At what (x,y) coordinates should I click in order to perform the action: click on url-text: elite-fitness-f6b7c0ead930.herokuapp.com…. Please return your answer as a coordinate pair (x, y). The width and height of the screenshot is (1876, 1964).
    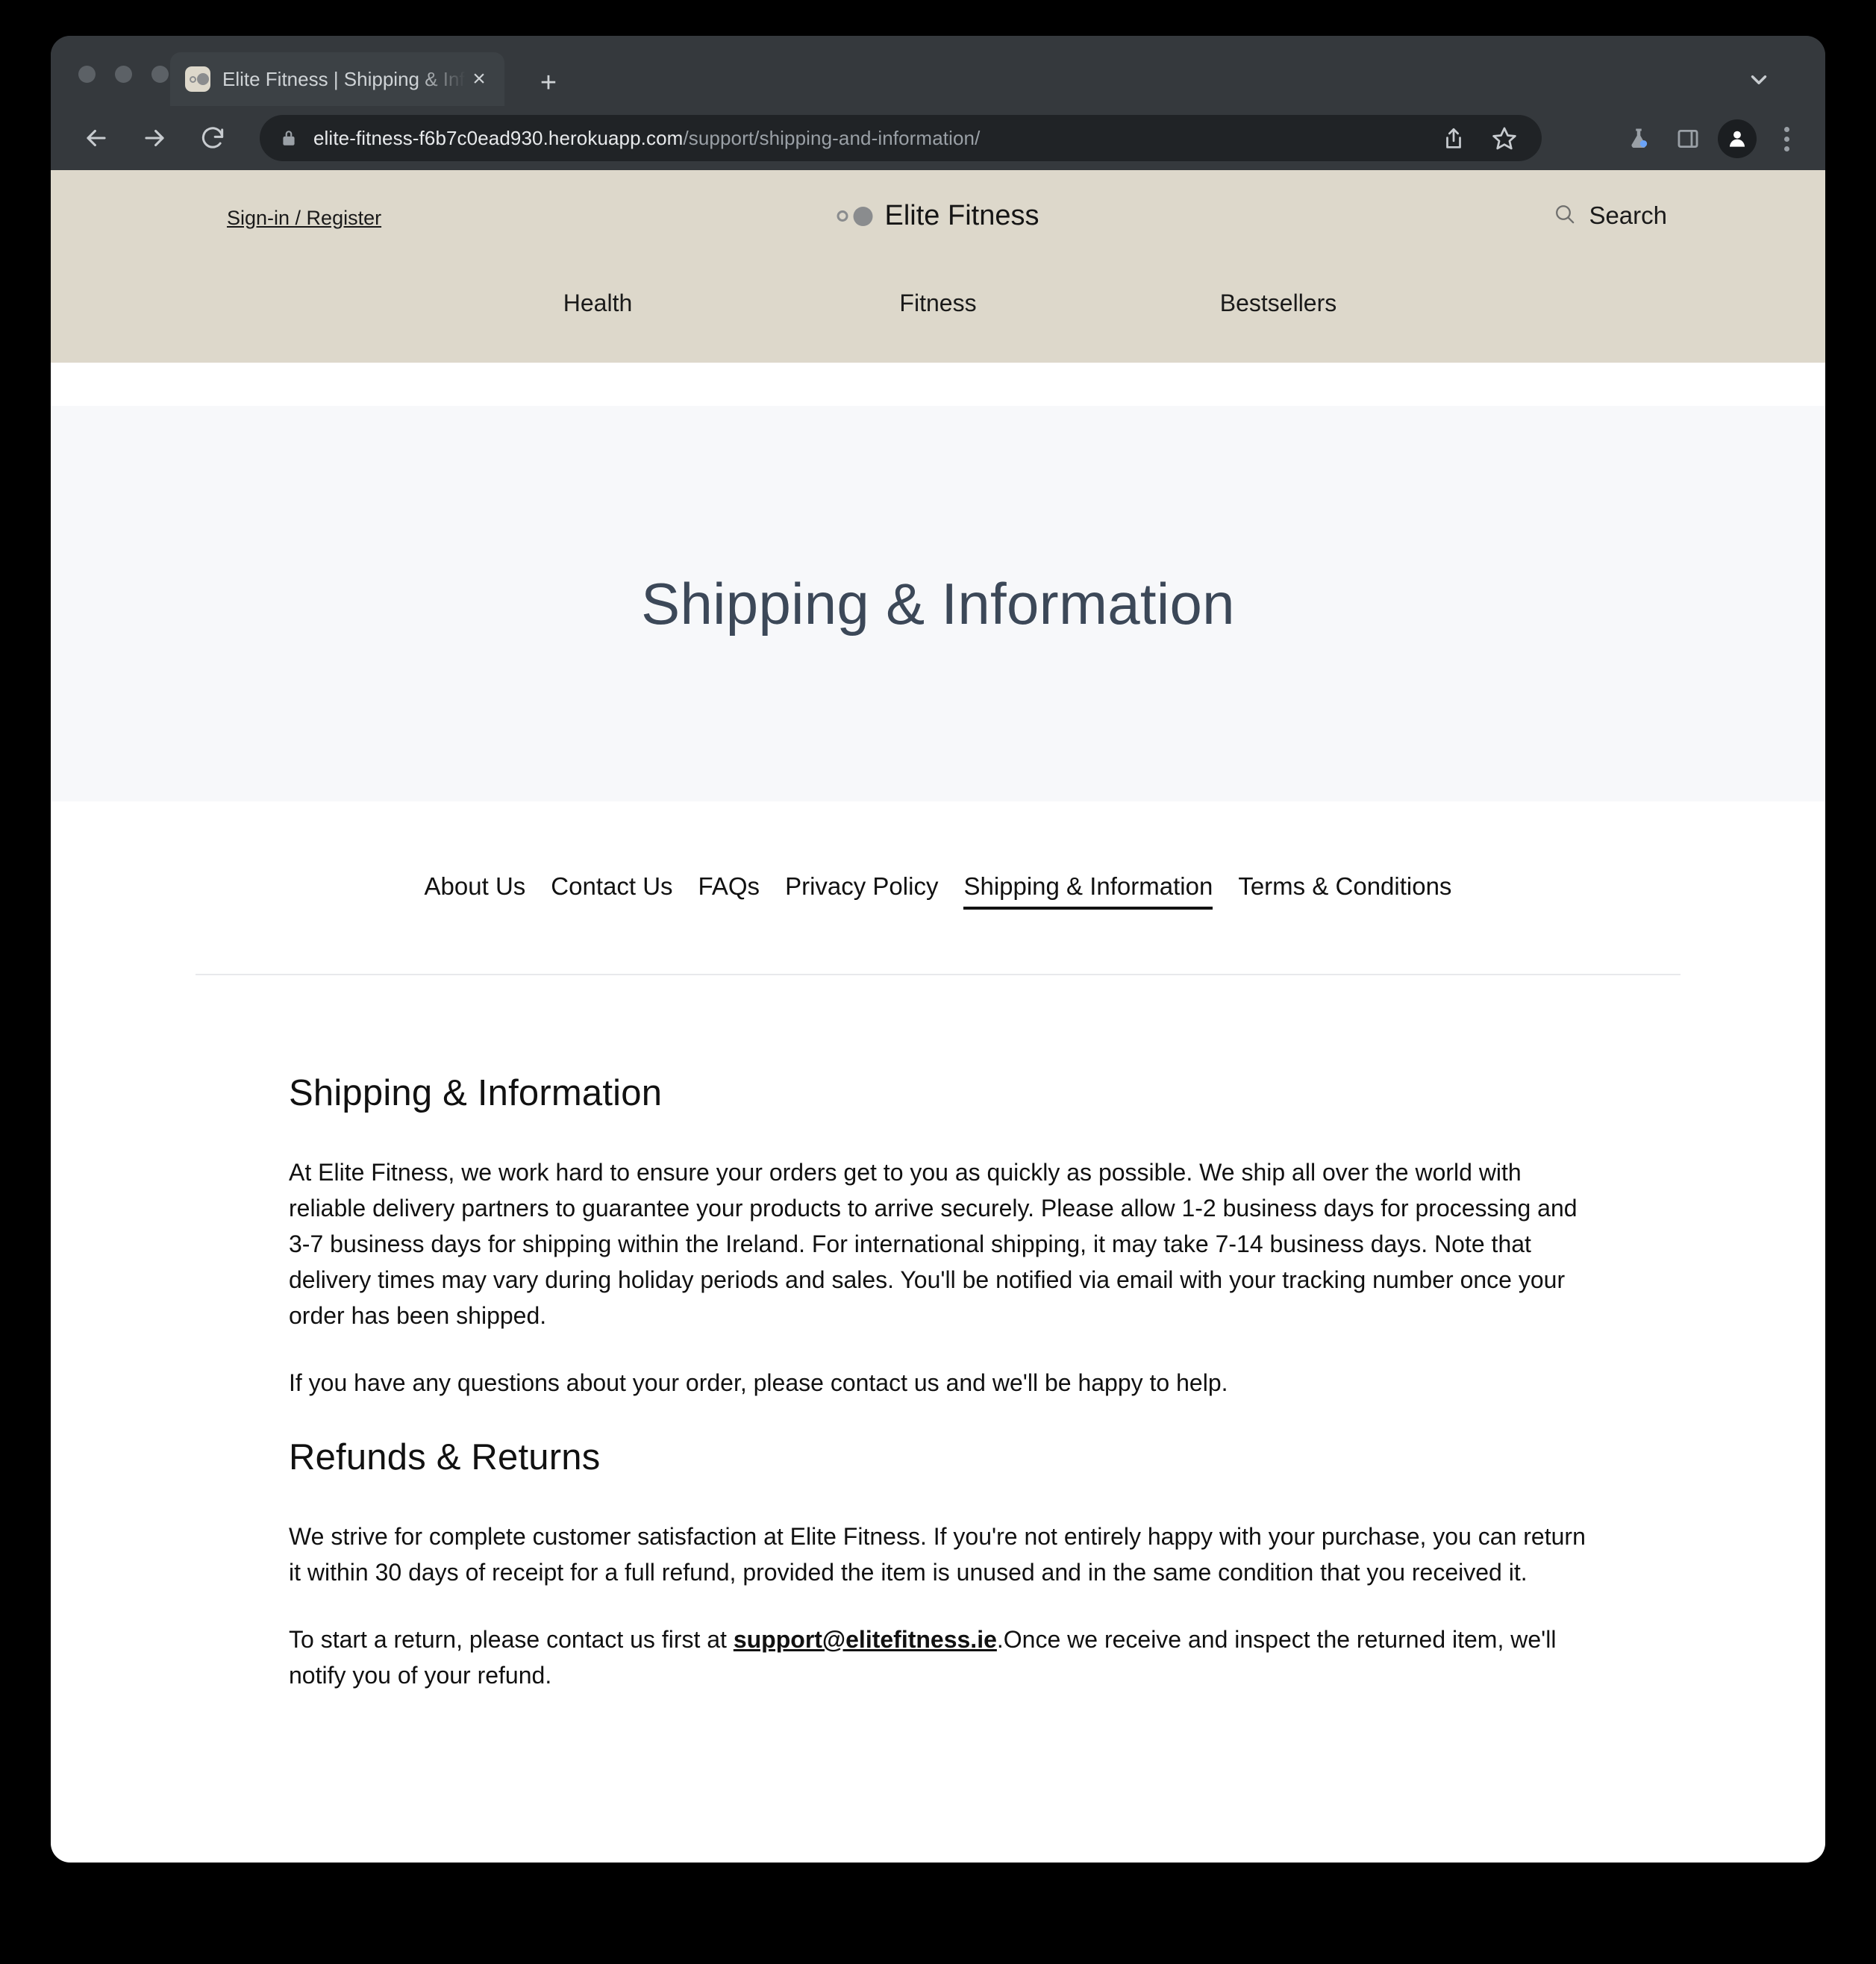
    Looking at the image, I should click on (646, 138).